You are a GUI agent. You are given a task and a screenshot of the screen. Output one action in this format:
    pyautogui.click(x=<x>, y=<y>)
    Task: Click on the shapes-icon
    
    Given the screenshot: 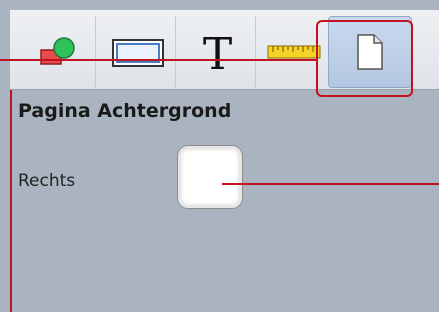 What is the action you would take?
    pyautogui.click(x=57, y=51)
    